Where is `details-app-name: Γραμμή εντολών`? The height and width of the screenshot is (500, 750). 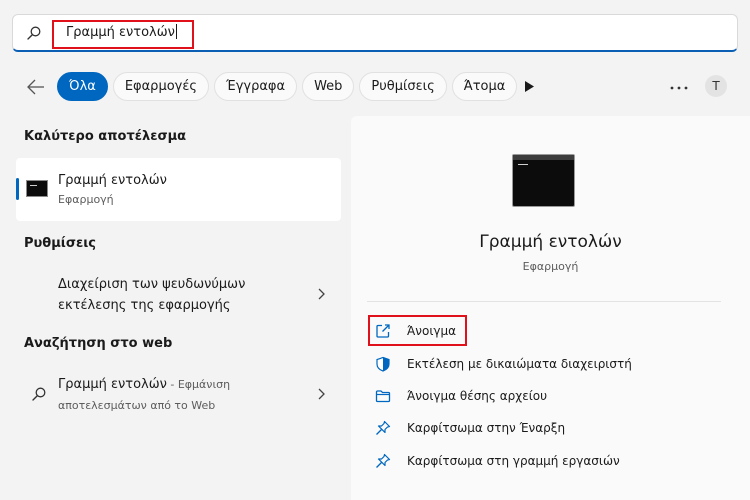 details-app-name: Γραμμή εντολών is located at coordinates (550, 242).